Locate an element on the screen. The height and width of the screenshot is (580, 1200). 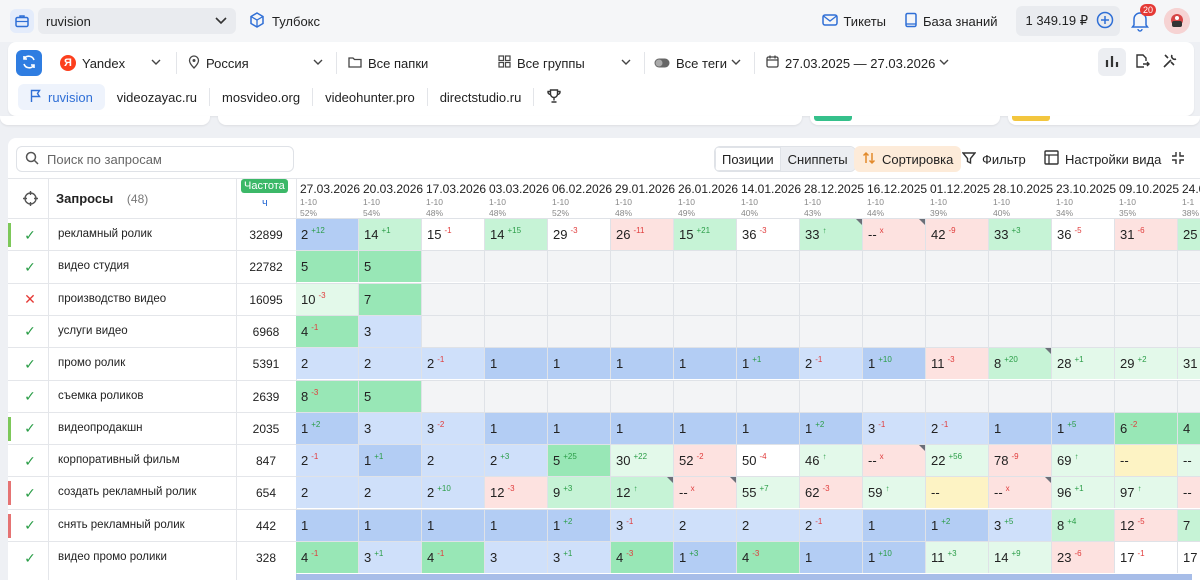
query-text: услуги видео is located at coordinates (93, 331).